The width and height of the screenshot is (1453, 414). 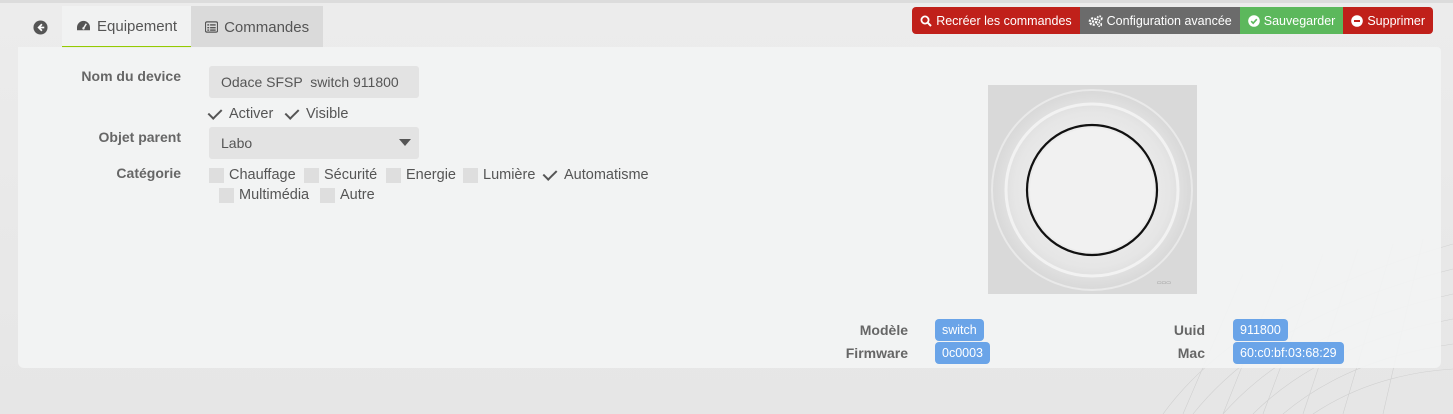 I want to click on category-autre-checkbox: Autre, so click(x=347, y=195).